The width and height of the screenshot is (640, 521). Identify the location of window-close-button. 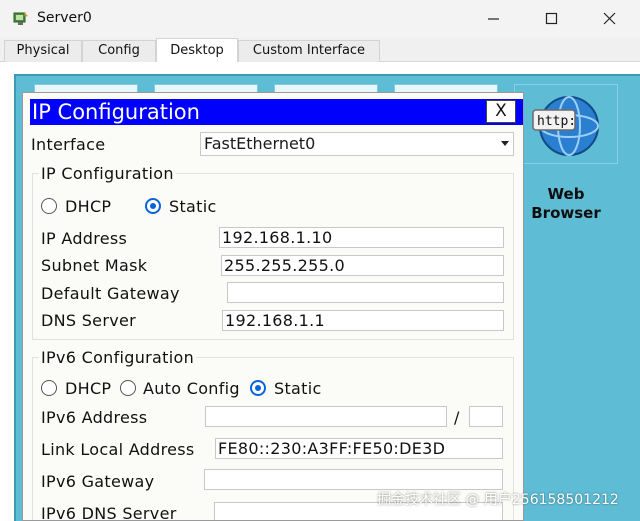
(610, 19).